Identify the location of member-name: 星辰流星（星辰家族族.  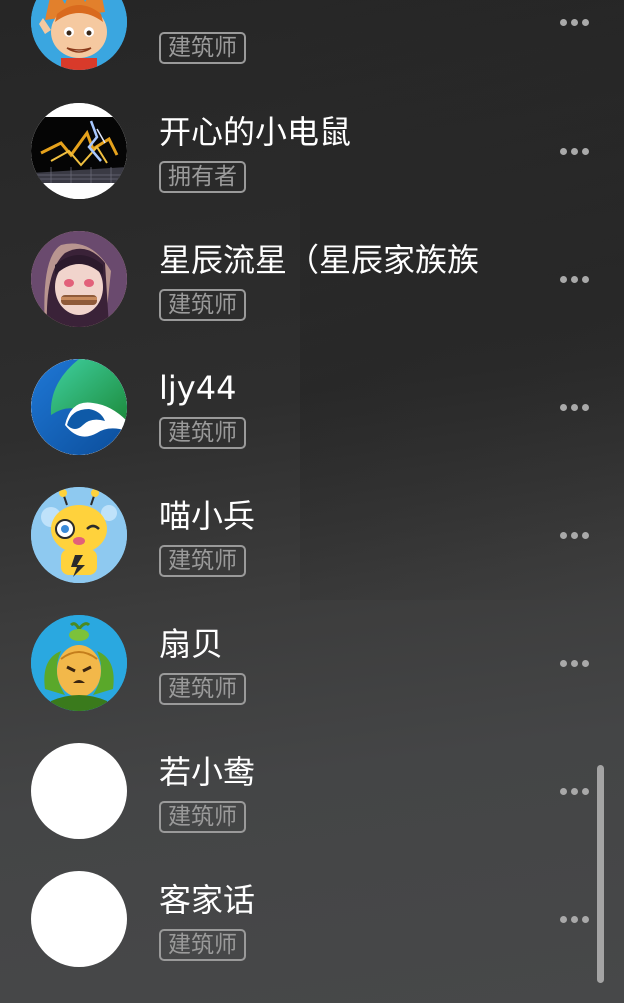
(319, 260).